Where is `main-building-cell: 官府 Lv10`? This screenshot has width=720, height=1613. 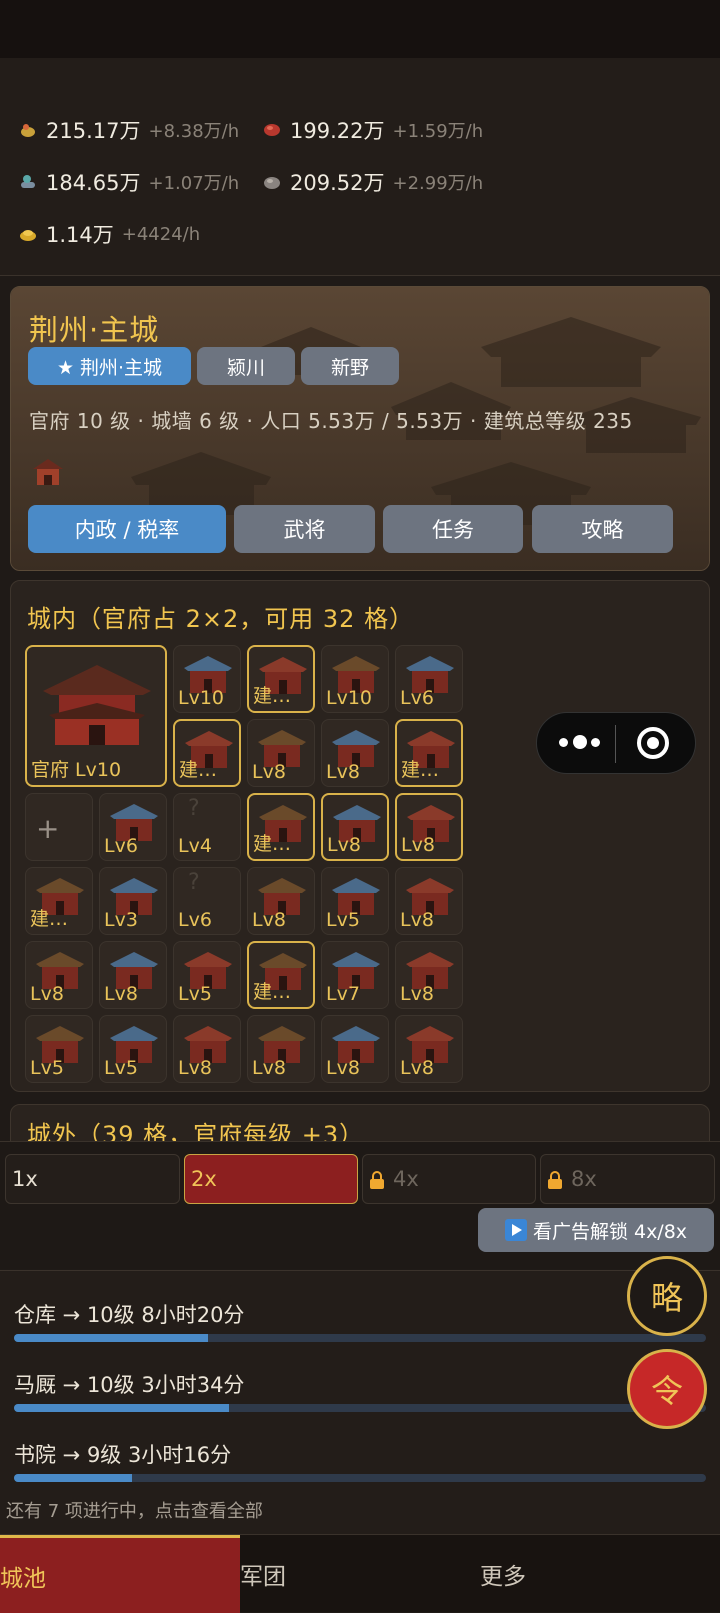
main-building-cell: 官府 Lv10 is located at coordinates (96, 716).